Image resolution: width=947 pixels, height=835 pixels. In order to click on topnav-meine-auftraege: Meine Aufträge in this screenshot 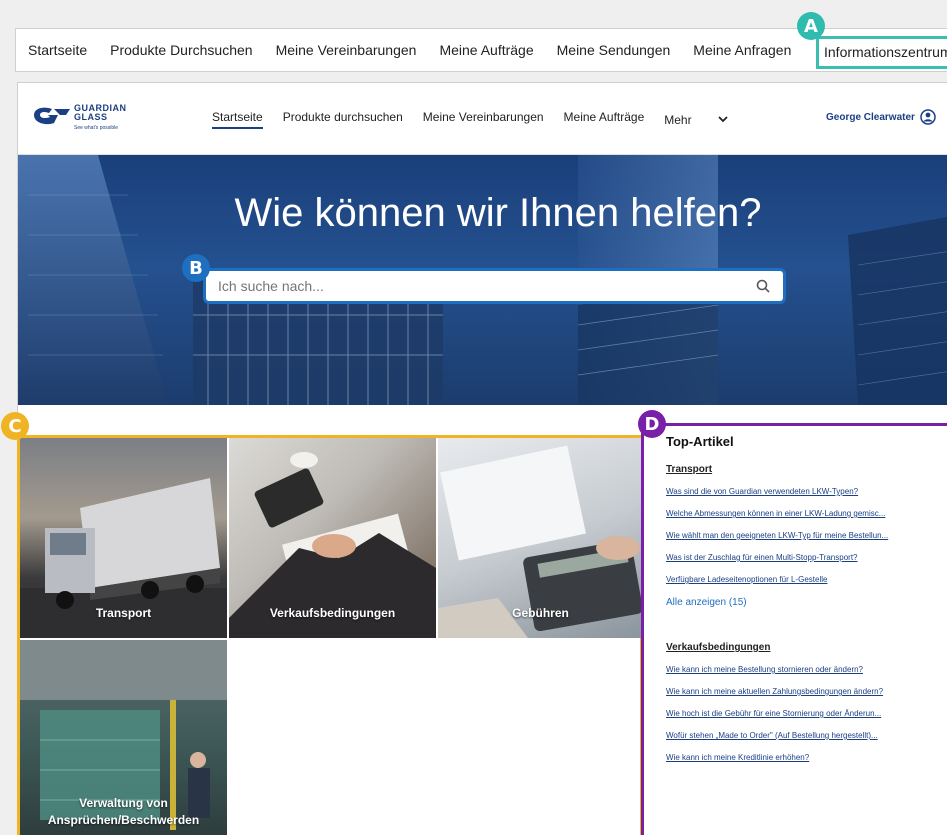, I will do `click(486, 50)`.